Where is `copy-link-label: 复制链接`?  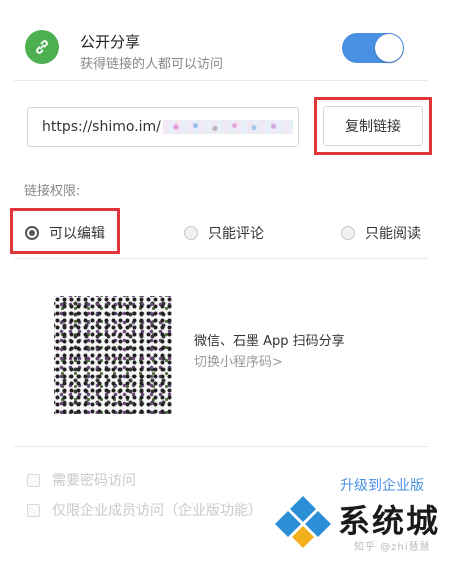
copy-link-label: 复制链接 is located at coordinates (373, 127).